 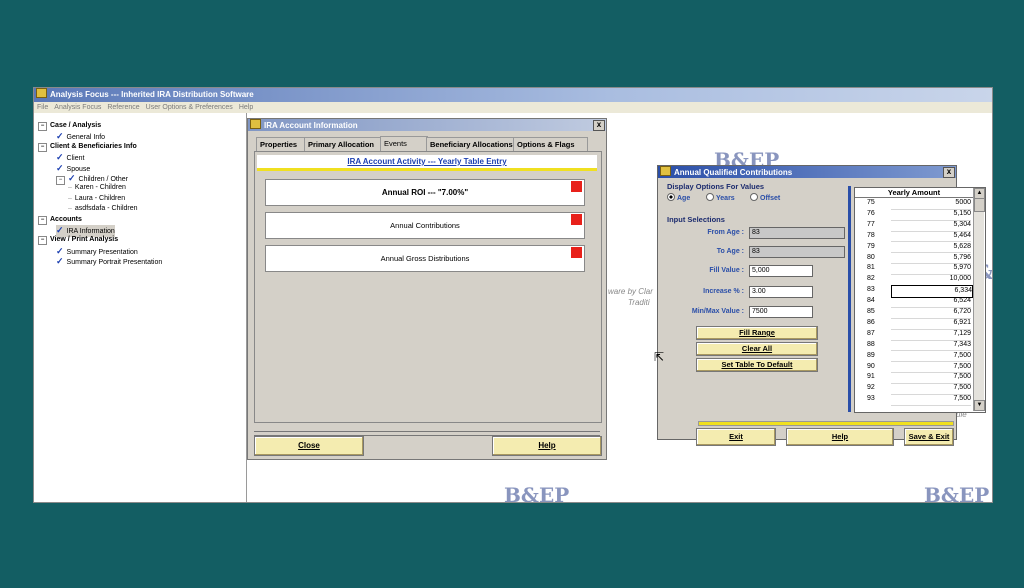 I want to click on field-input: 7500, so click(x=781, y=312).